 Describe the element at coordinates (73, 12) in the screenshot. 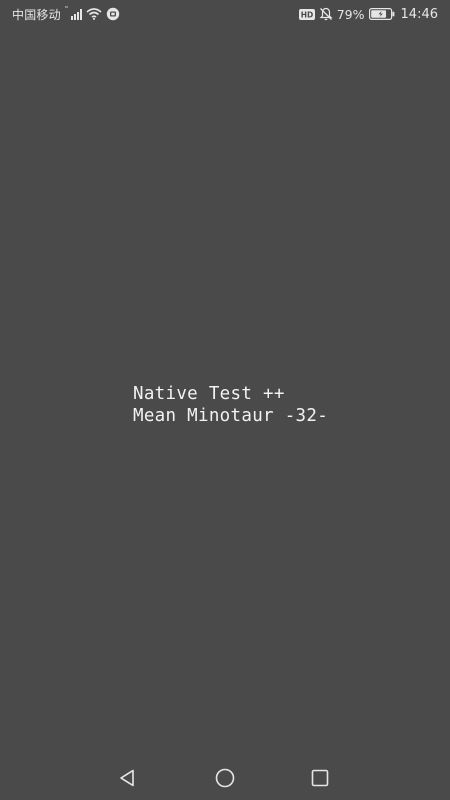

I see `signal-icon: "` at that location.